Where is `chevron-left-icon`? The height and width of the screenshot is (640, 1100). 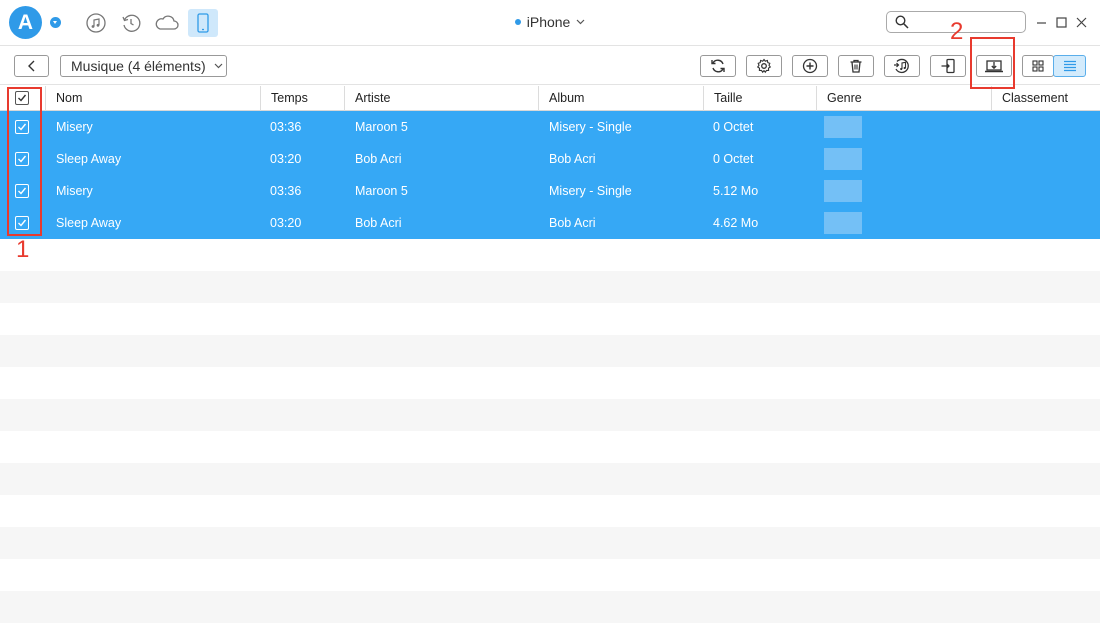
chevron-left-icon is located at coordinates (30, 66).